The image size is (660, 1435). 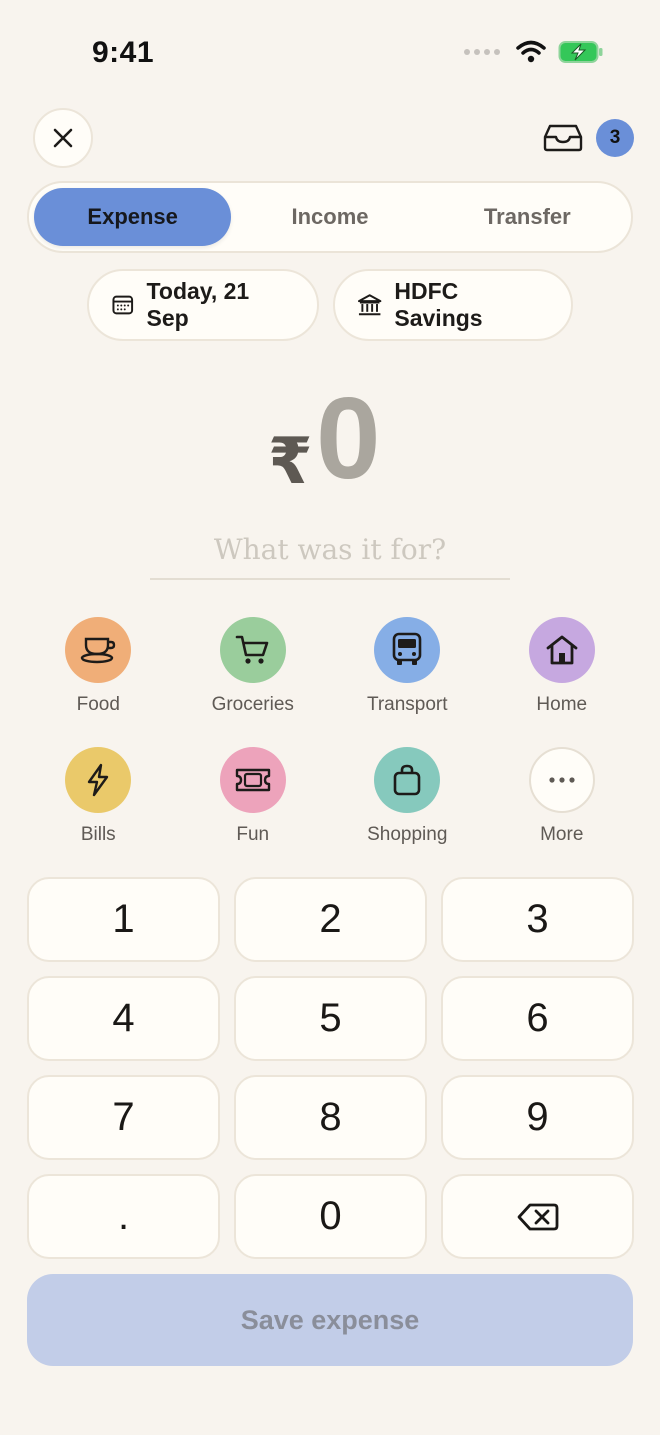 I want to click on category-label: Food, so click(x=98, y=704).